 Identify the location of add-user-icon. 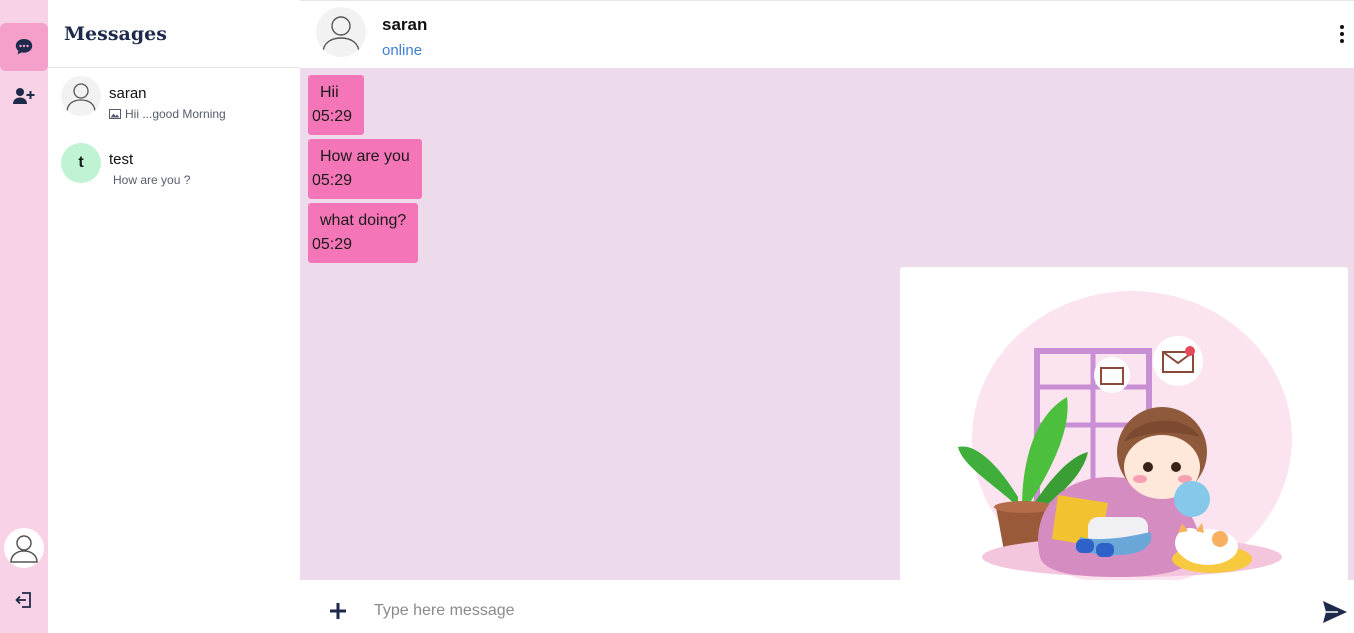
(24, 96).